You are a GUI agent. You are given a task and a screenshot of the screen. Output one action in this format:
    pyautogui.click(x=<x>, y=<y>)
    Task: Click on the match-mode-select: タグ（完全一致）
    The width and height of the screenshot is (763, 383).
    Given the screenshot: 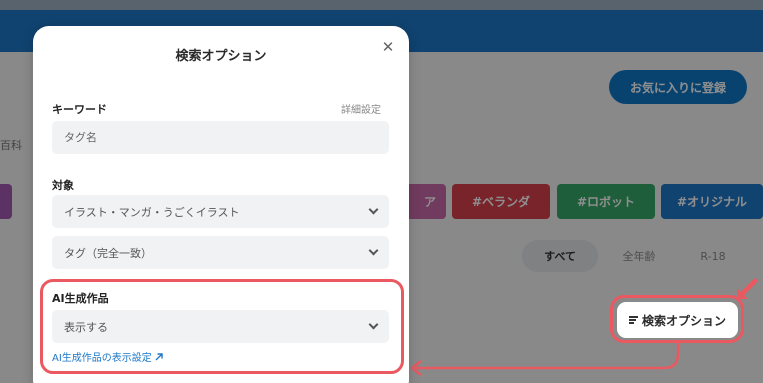 What is the action you would take?
    pyautogui.click(x=220, y=252)
    